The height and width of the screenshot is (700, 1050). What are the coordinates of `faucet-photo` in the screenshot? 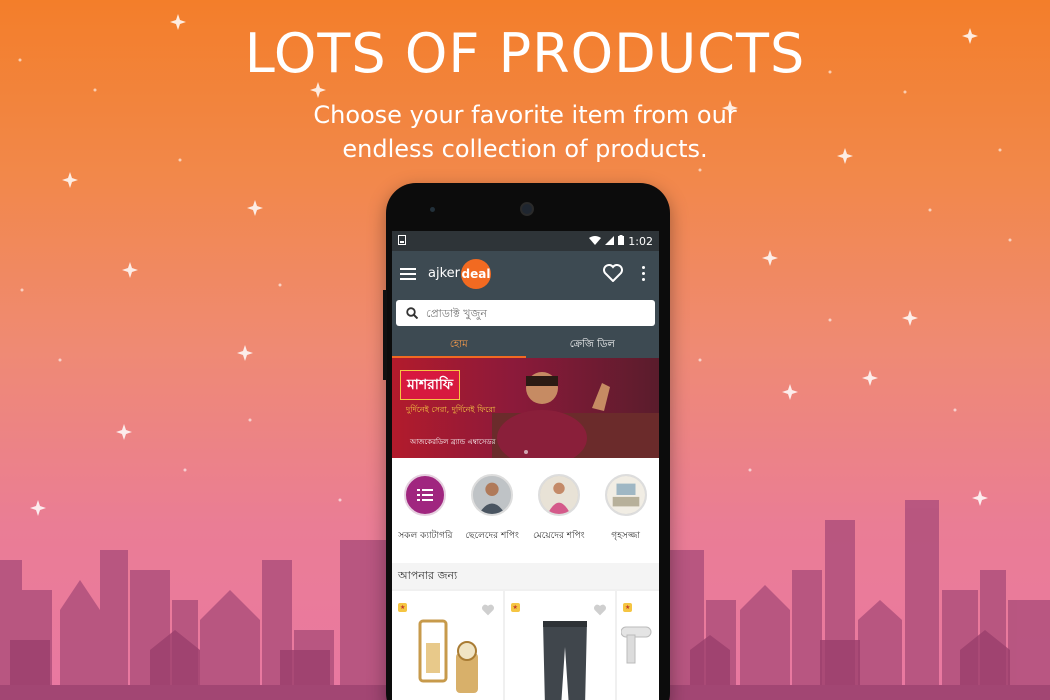 It's located at (636, 645).